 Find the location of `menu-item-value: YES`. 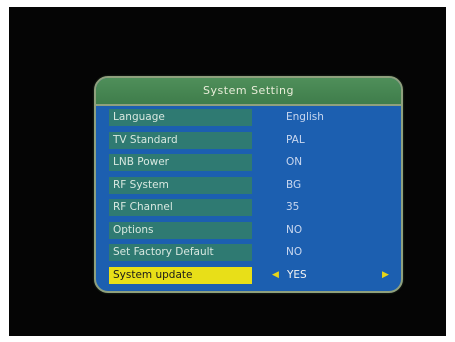

menu-item-value: YES is located at coordinates (297, 274).